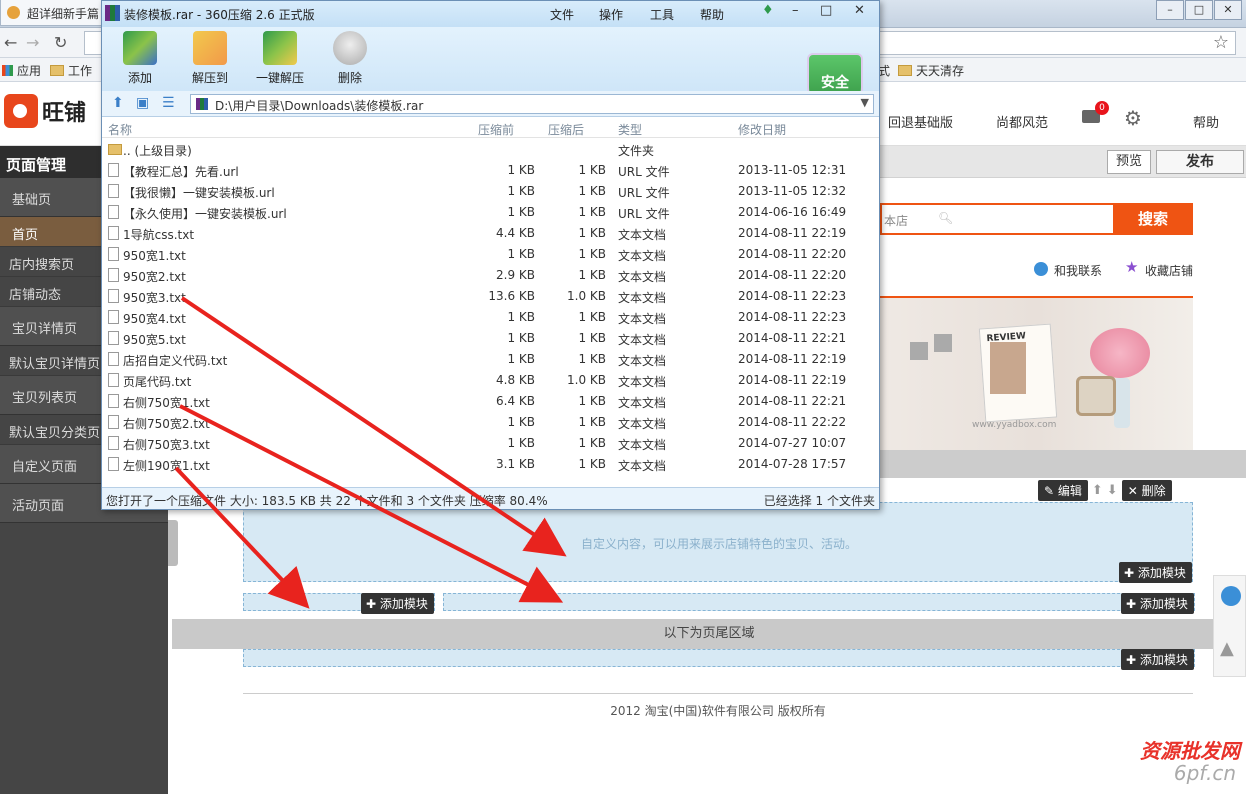  Describe the element at coordinates (1228, 10) in the screenshot. I see `close-button: ✕` at that location.